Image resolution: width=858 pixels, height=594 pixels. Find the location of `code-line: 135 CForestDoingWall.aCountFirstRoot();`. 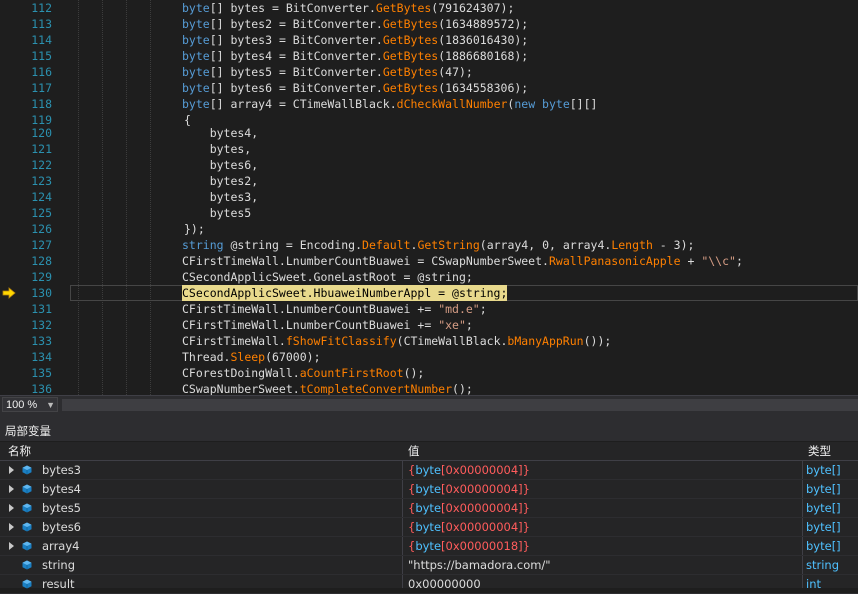

code-line: 135 CForestDoingWall.aCountFirstRoot(); is located at coordinates (429, 373).